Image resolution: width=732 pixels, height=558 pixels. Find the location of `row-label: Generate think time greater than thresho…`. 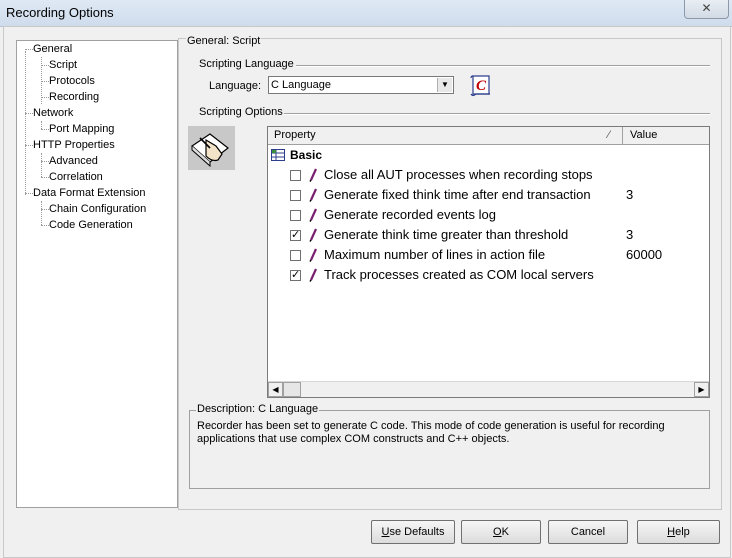

row-label: Generate think time greater than thresho… is located at coordinates (446, 234).